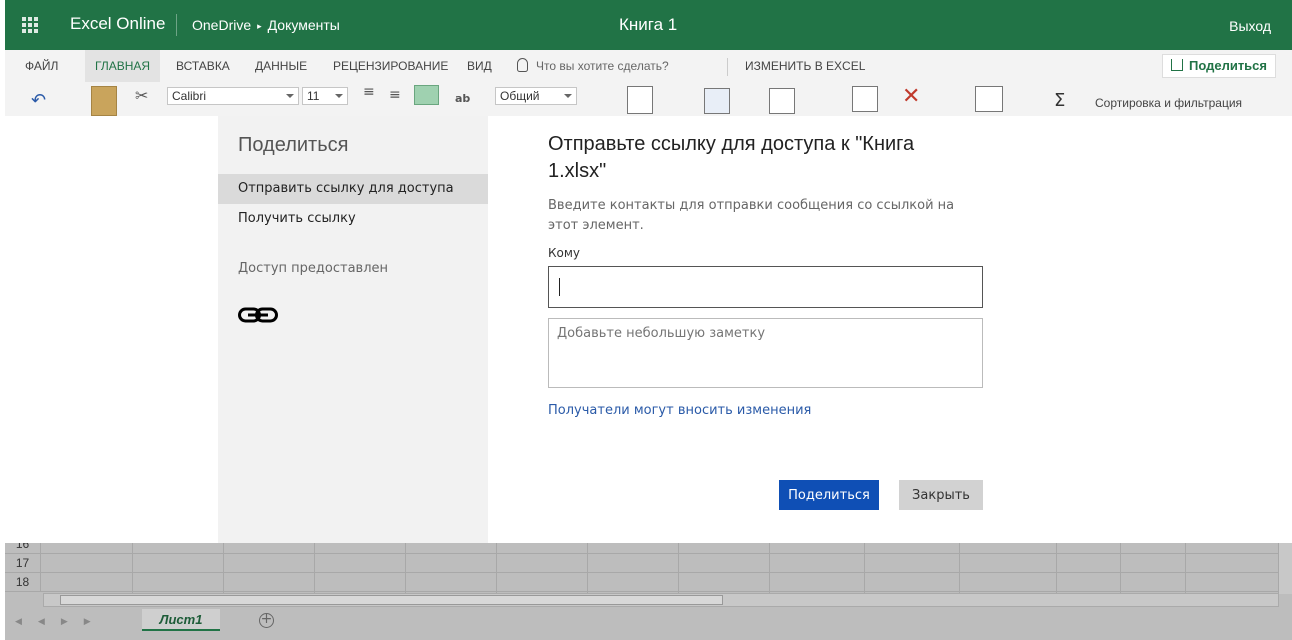 This screenshot has height=640, width=1292. Describe the element at coordinates (313, 96) in the screenshot. I see `font-size-value: 11` at that location.